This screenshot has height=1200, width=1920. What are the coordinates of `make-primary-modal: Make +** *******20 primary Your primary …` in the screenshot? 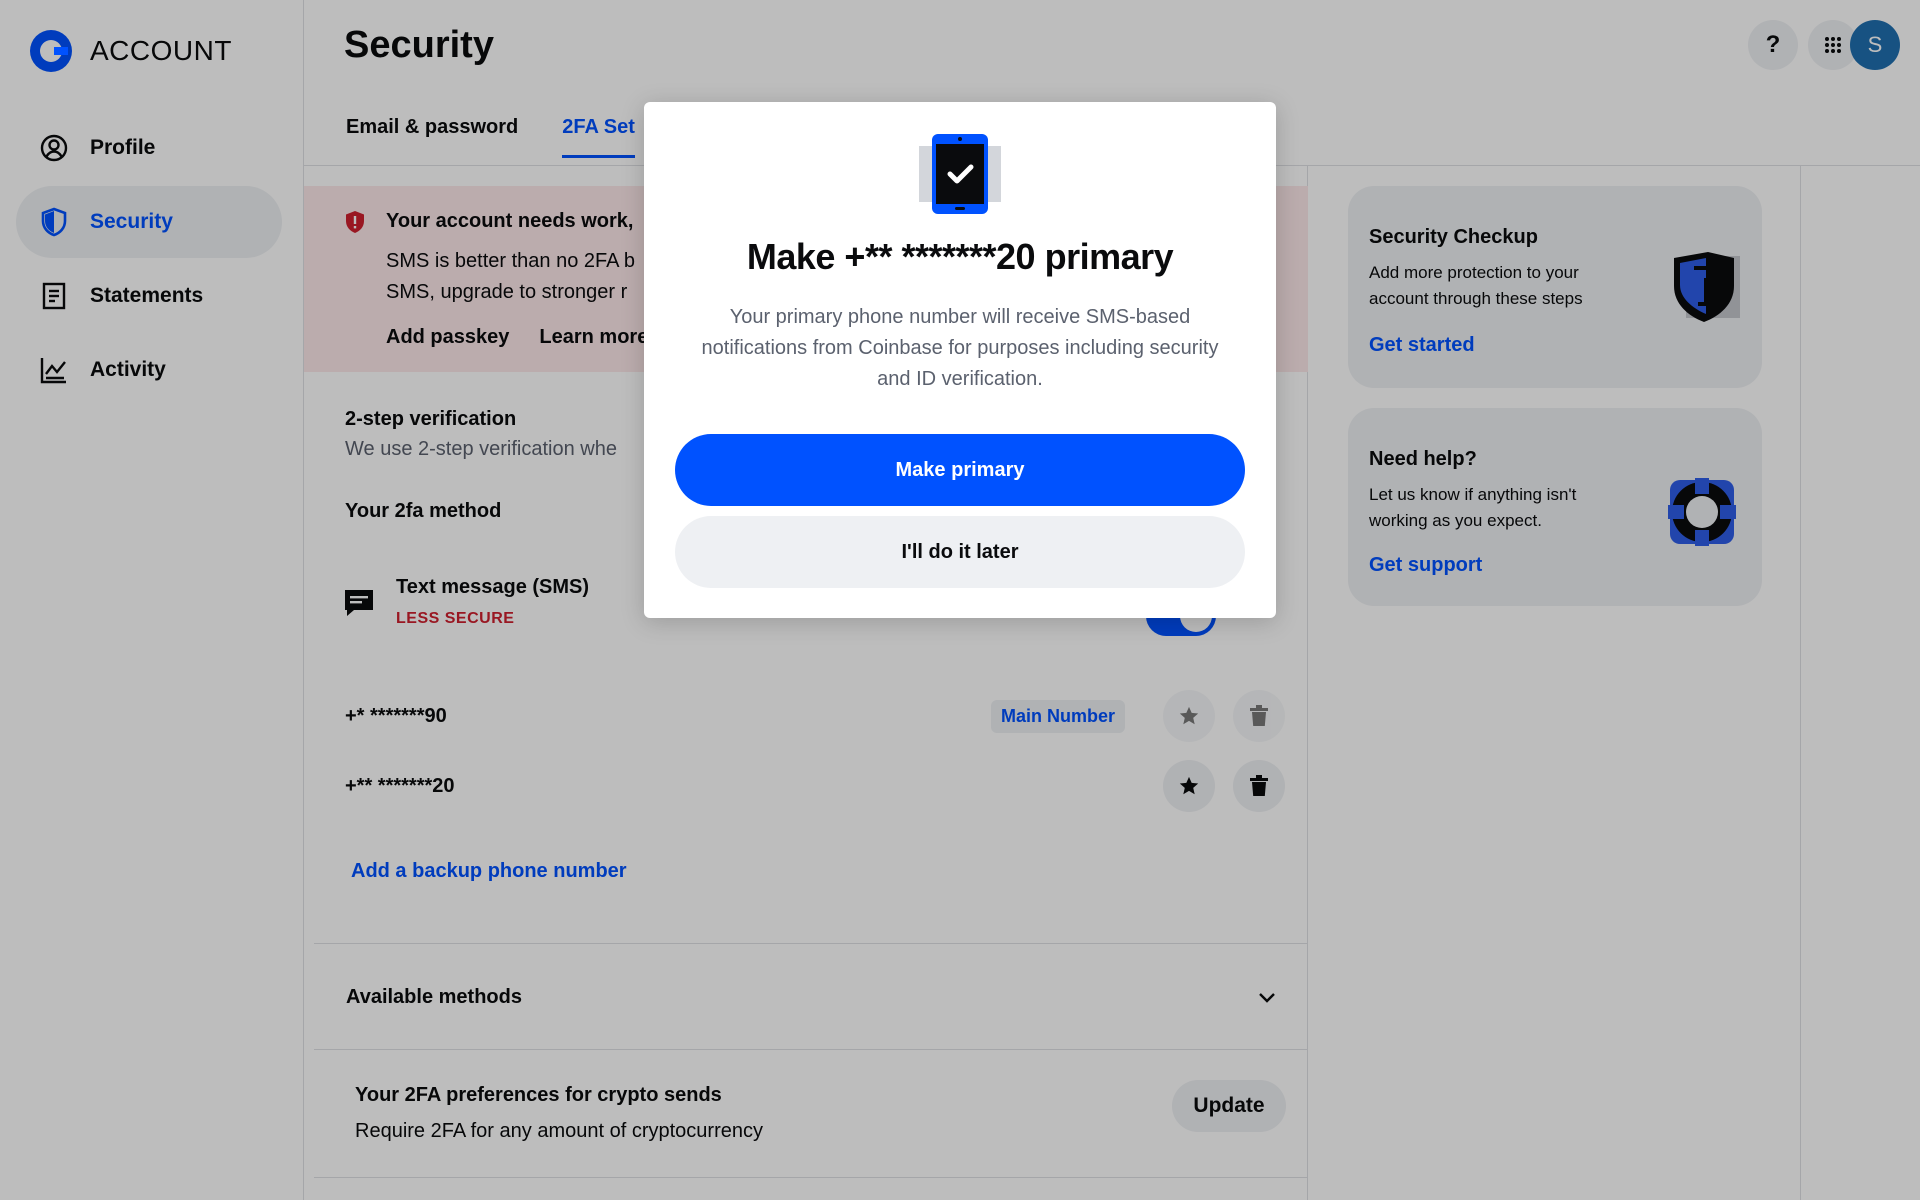 It's located at (960, 360).